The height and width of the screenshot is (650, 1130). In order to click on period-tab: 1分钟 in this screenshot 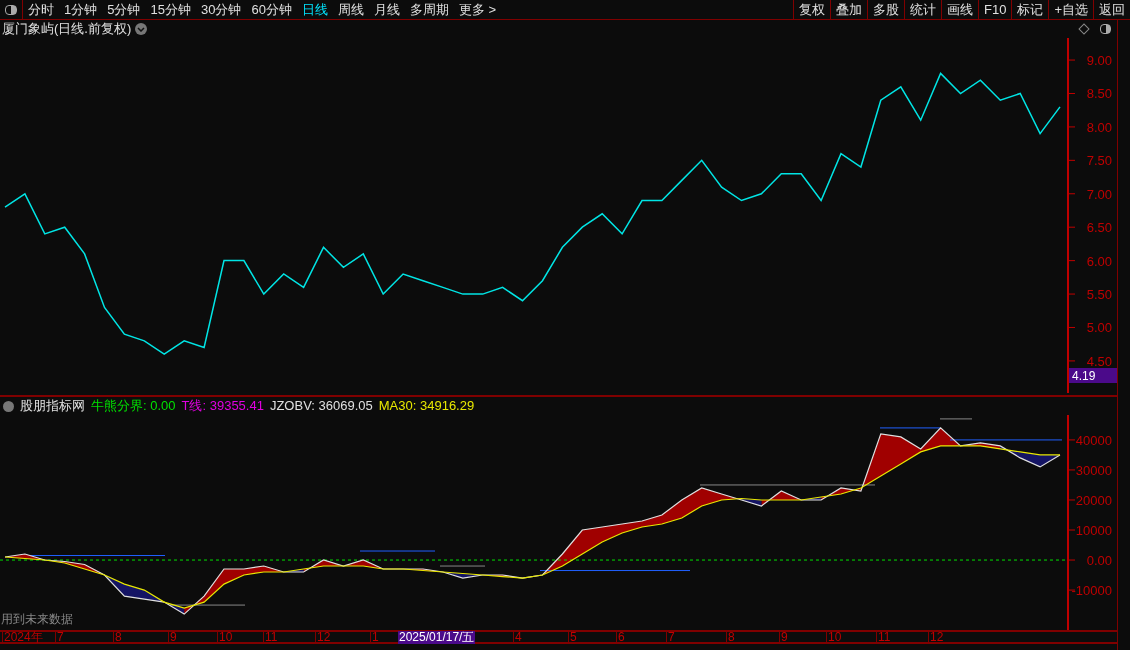, I will do `click(81, 10)`.